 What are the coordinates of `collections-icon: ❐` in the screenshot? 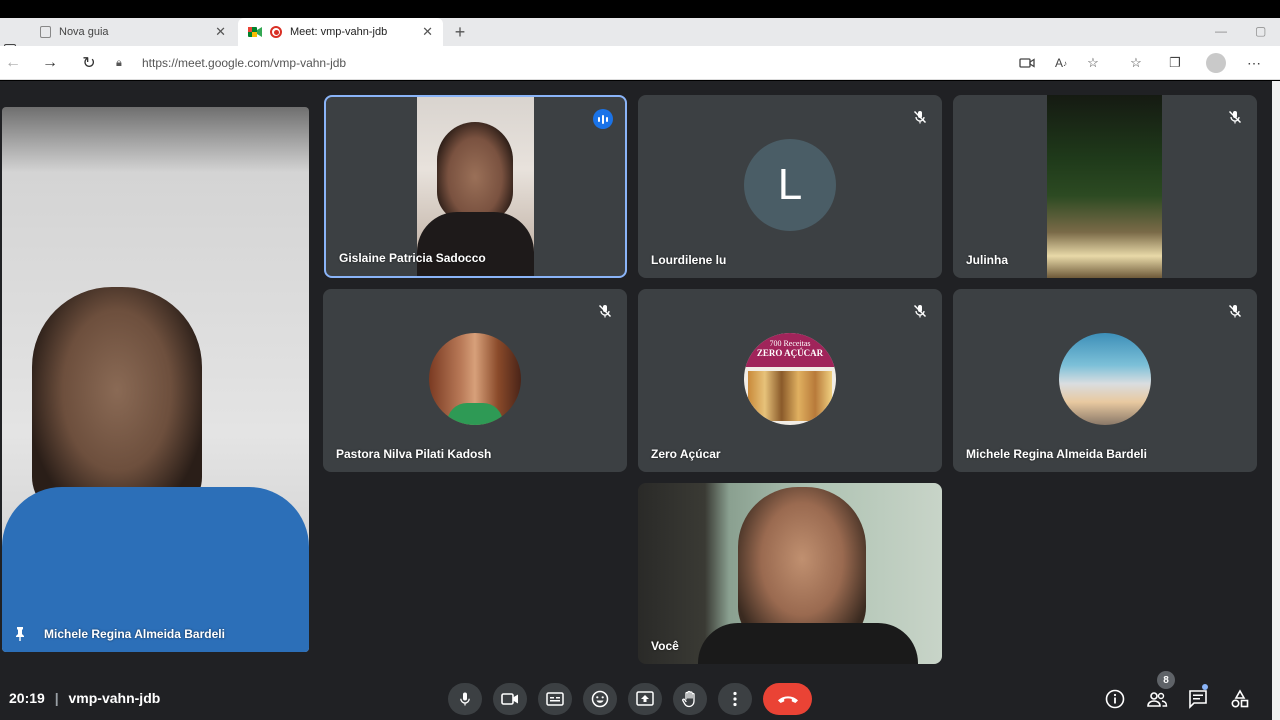 It's located at (1175, 63).